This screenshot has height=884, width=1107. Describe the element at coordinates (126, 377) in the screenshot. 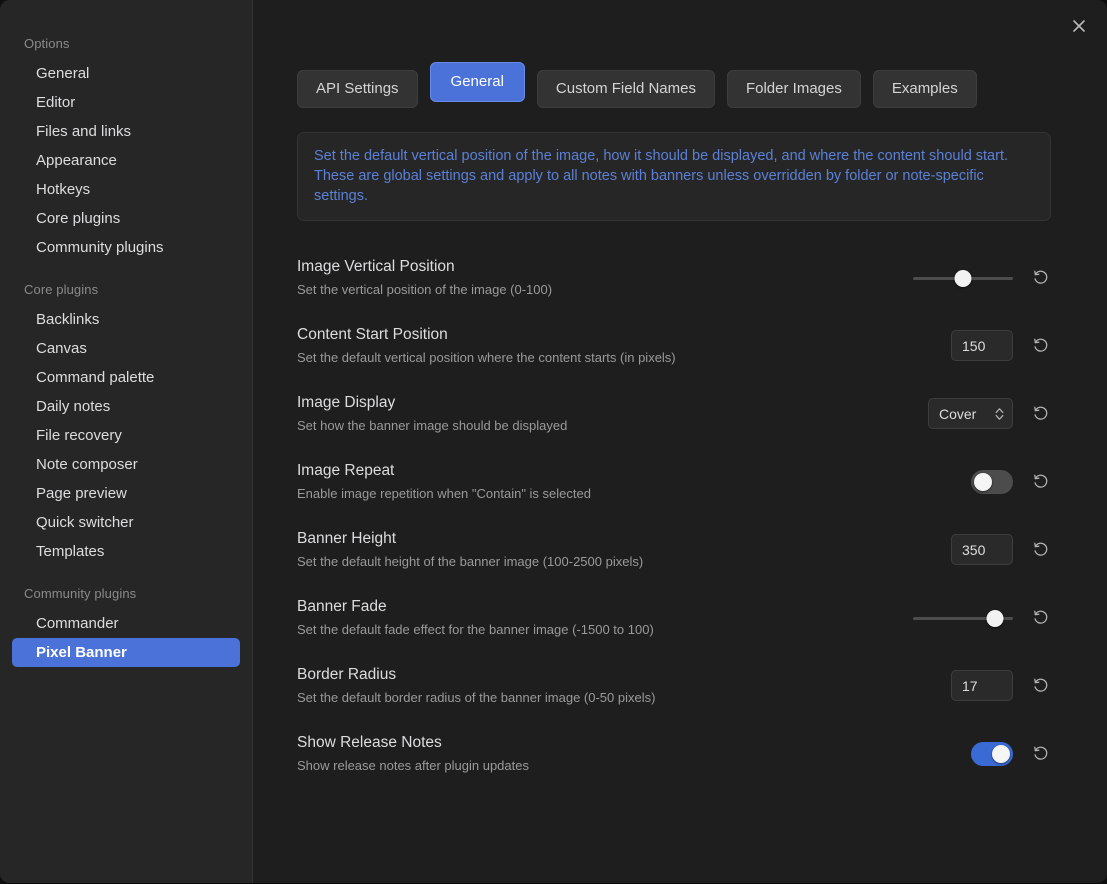

I see `sidebar-item-command-palette: Command palette` at that location.